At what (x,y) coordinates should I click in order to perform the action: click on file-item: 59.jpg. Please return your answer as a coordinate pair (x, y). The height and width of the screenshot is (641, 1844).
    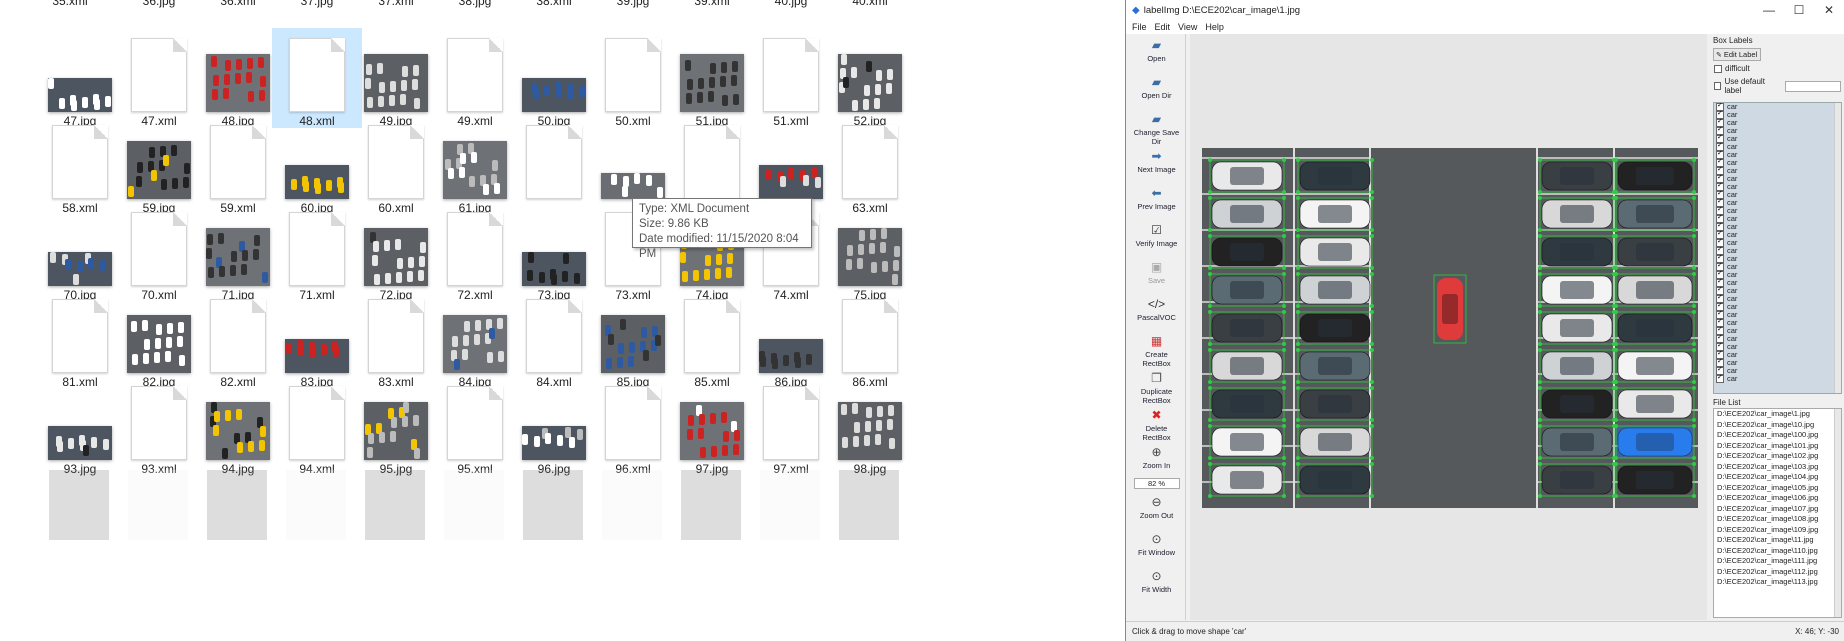
    Looking at the image, I should click on (159, 165).